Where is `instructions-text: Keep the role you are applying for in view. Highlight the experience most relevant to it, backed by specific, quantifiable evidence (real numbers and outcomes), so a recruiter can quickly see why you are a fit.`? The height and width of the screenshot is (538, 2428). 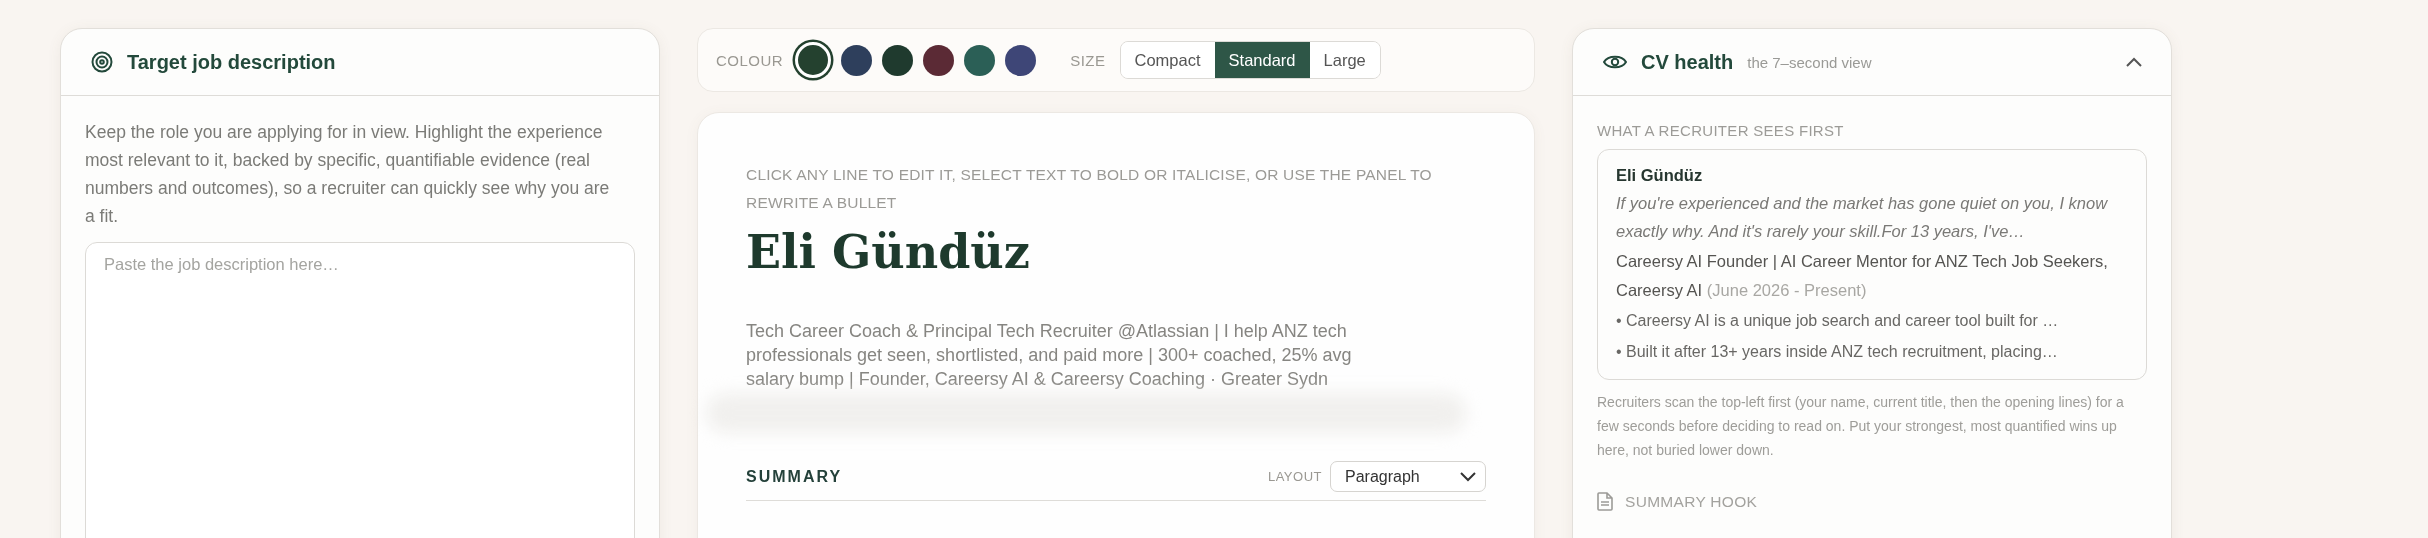 instructions-text: Keep the role you are applying for in view. Highlight the experience most relevant to it, backed by specific, quantifiable evidence (real numbers and outcomes), so a recruiter can quickly see why you are a fit. is located at coordinates (348, 174).